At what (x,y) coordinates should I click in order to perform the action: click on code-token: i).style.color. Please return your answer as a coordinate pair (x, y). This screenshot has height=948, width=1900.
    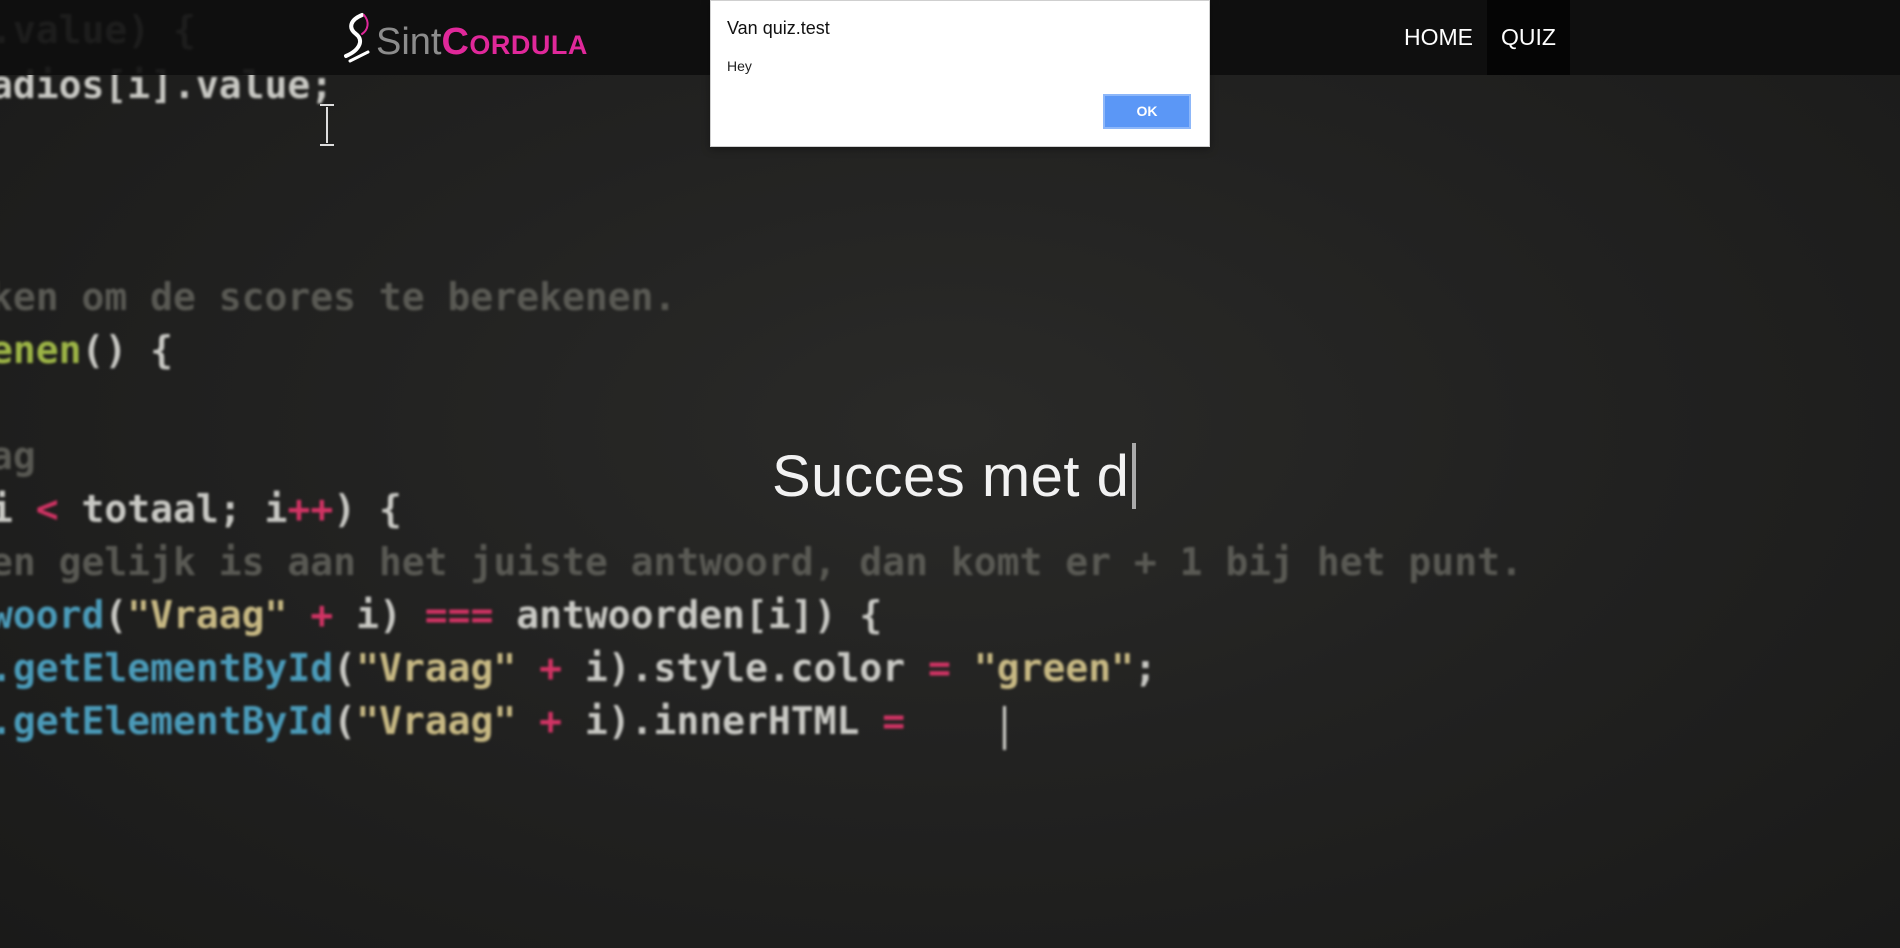
    Looking at the image, I should click on (756, 668).